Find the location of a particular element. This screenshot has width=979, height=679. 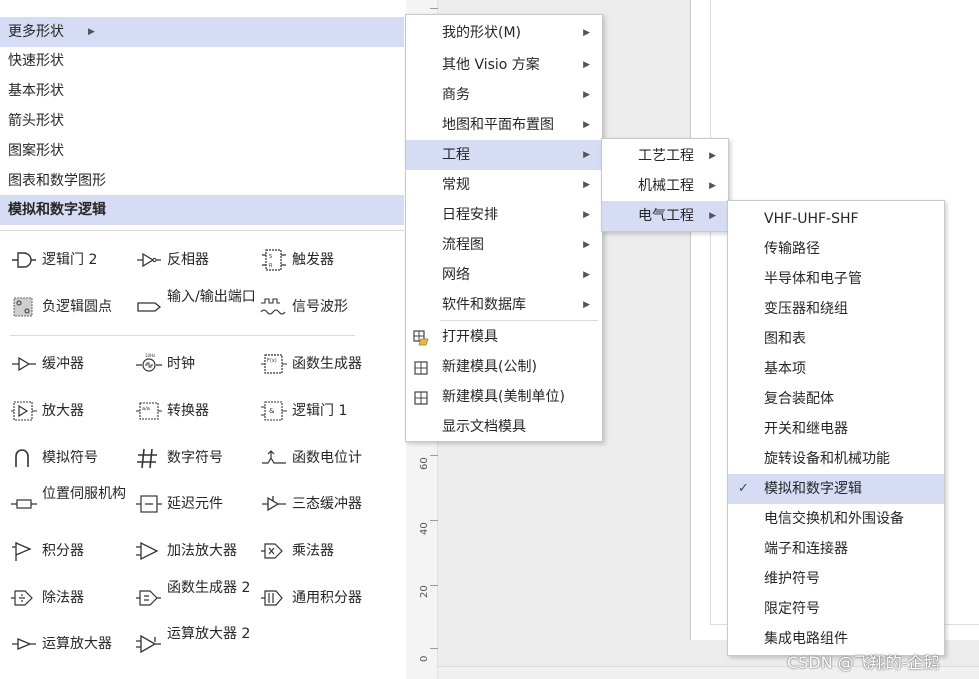

shape-logic-gate-1: & 逻辑门 1 is located at coordinates (322, 412).